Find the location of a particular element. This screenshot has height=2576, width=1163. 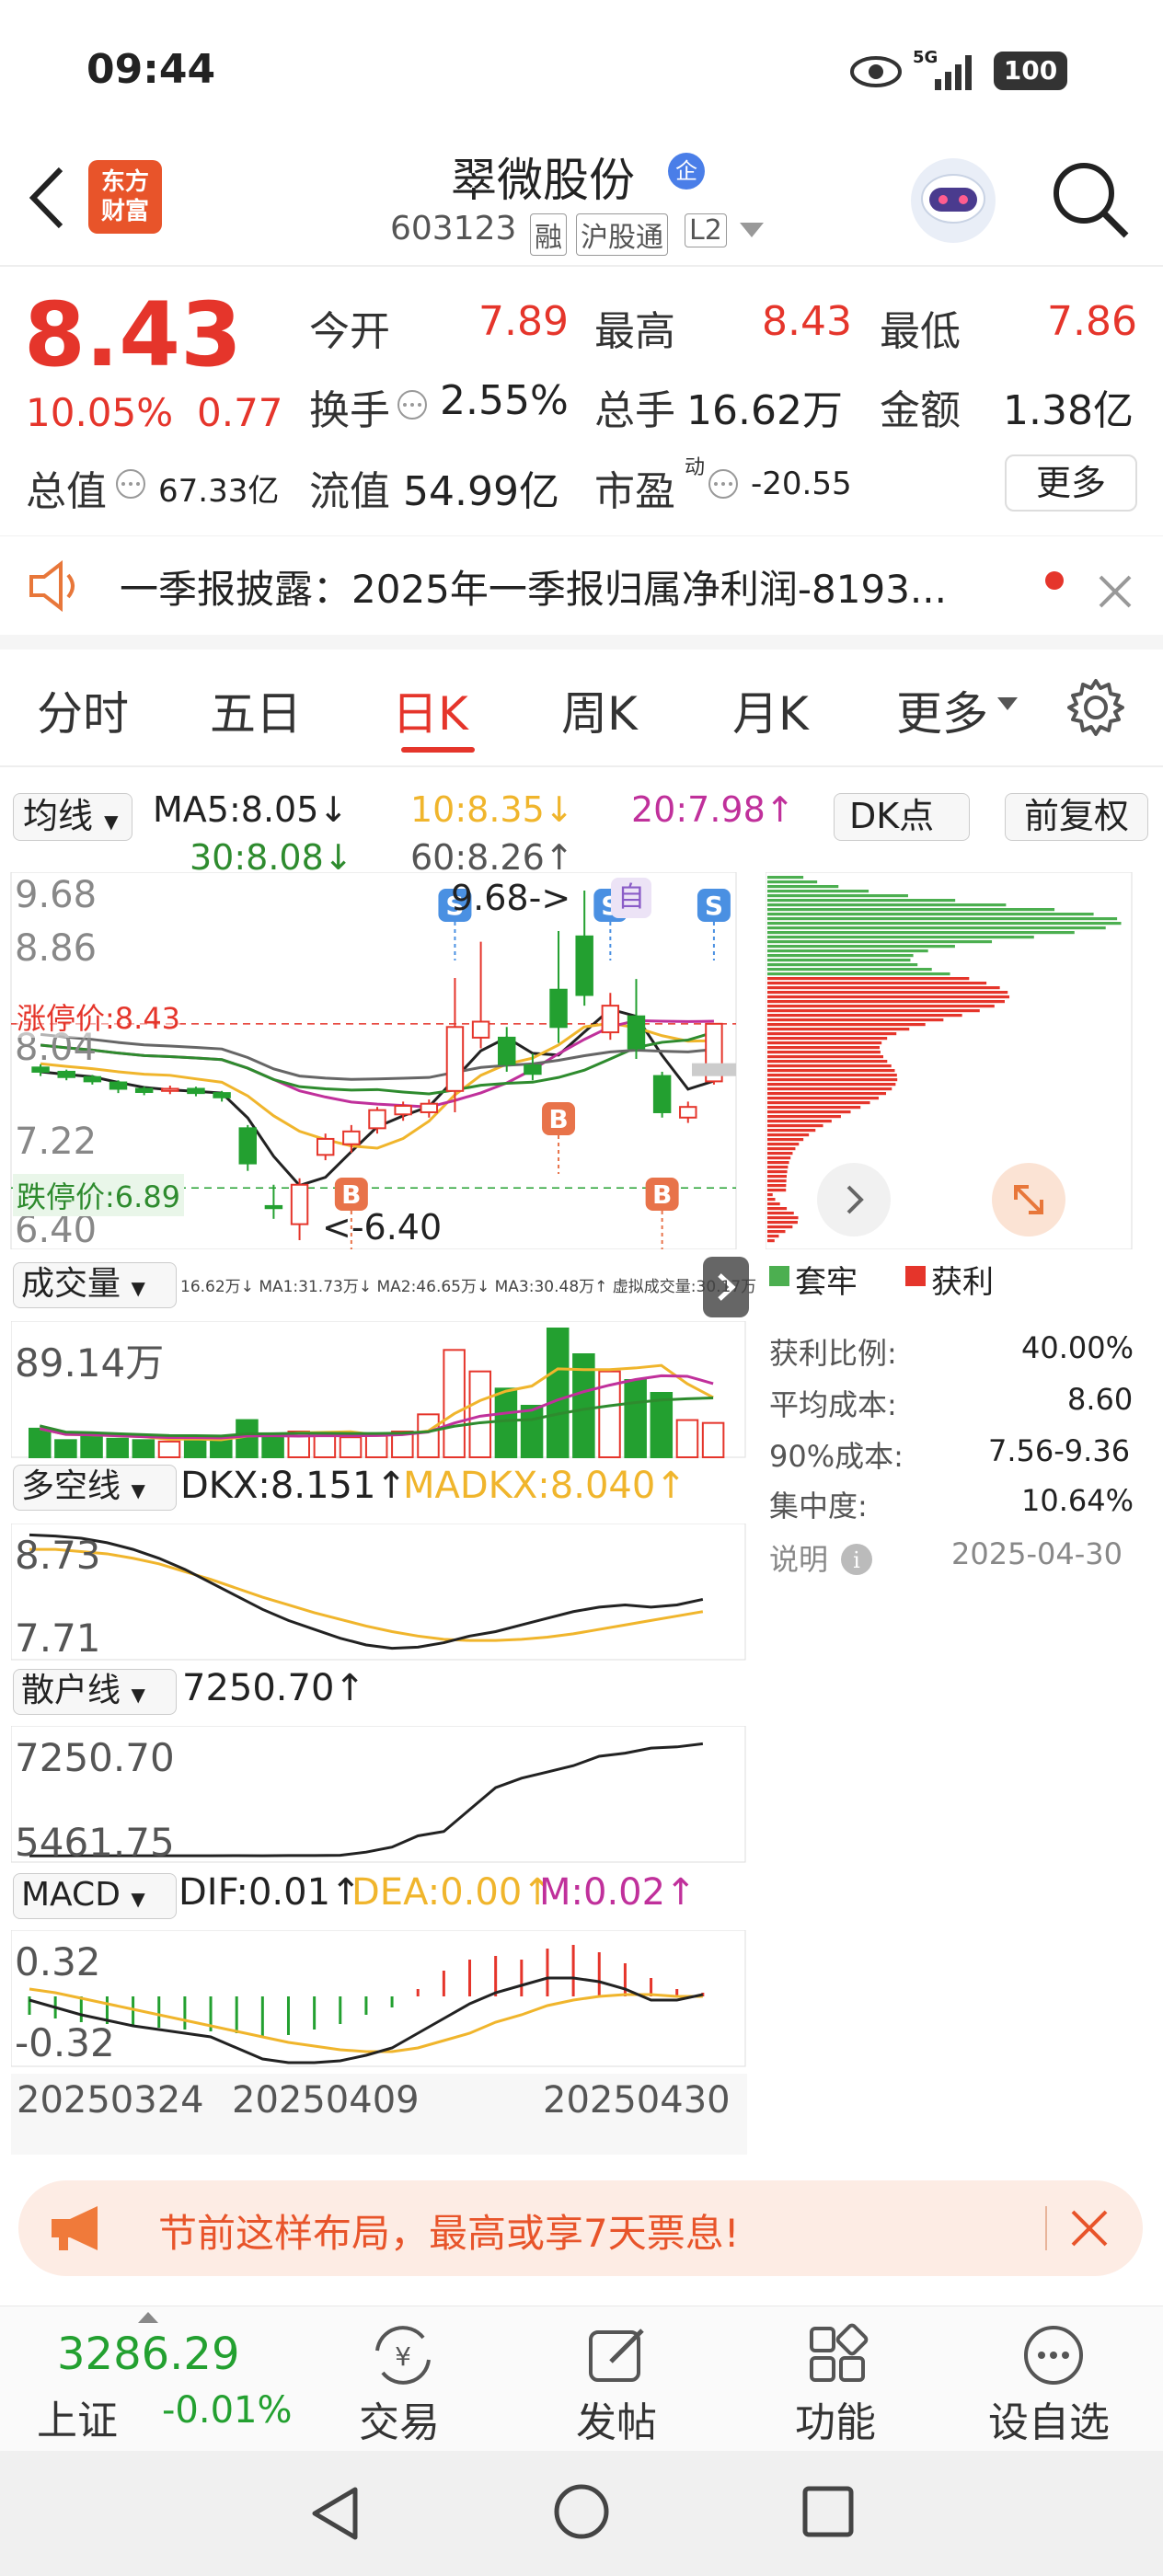

self-select-badge: 自 is located at coordinates (631, 898).